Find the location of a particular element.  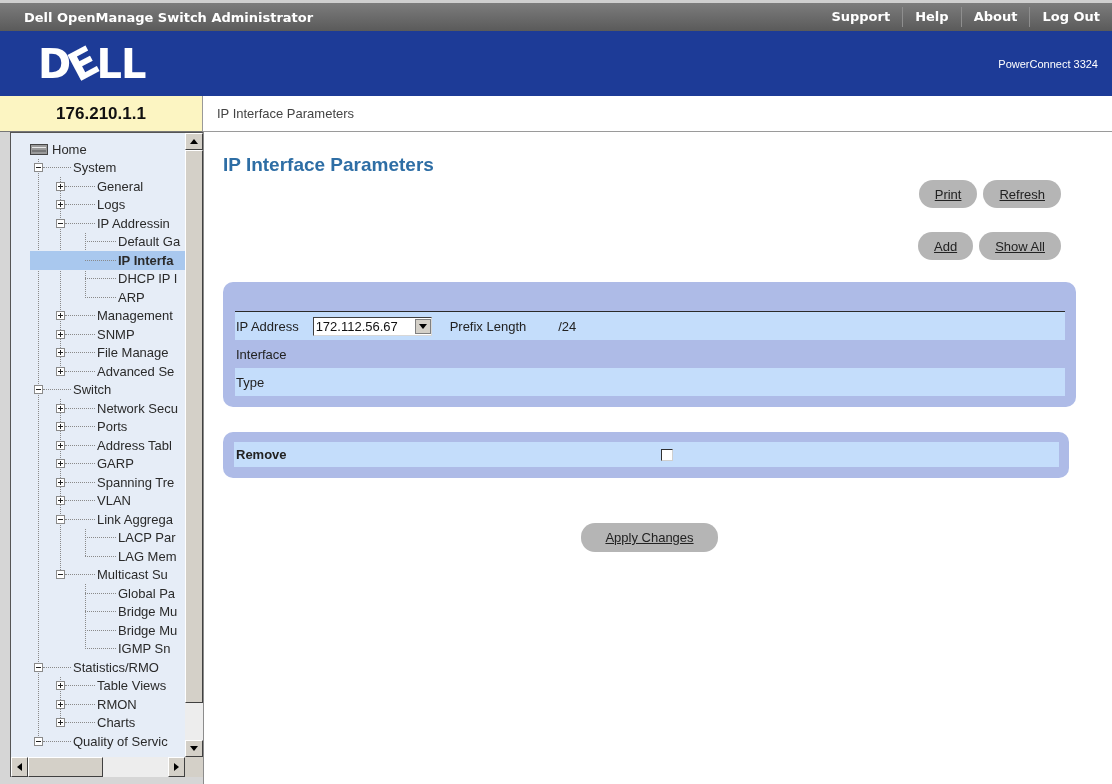

tree-item: File Manage is located at coordinates (107, 352).